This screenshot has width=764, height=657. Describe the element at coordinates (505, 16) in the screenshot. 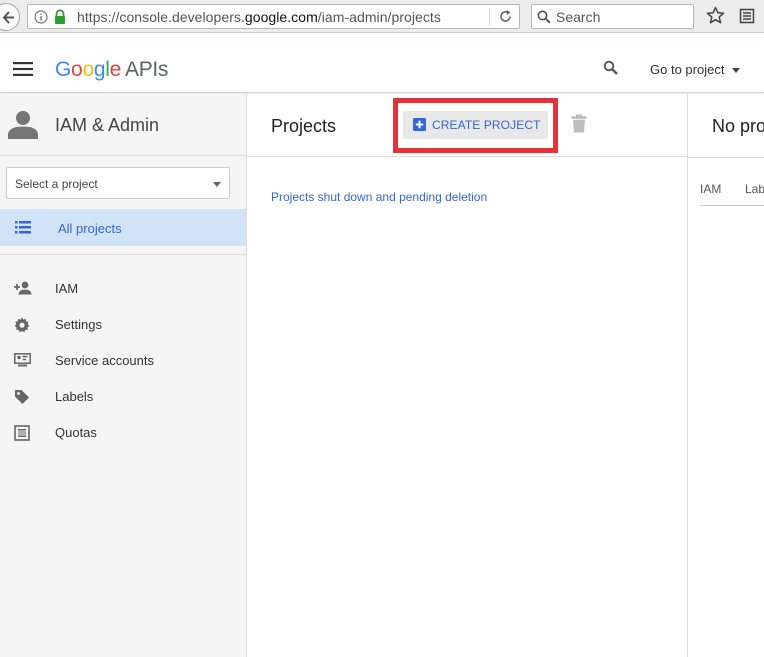

I see `reload-icon` at that location.